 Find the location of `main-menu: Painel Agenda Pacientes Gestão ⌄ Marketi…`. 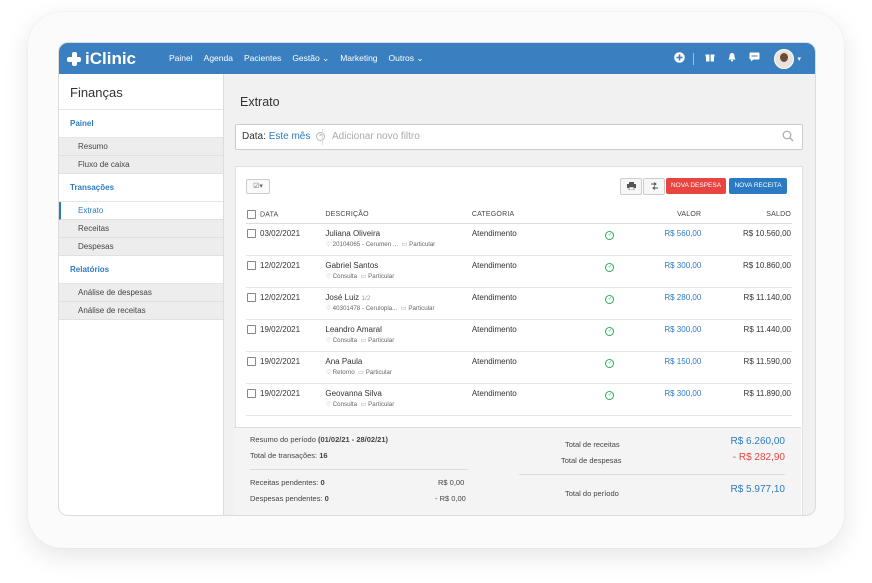

main-menu: Painel Agenda Pacientes Gestão ⌄ Marketi… is located at coordinates (302, 58).